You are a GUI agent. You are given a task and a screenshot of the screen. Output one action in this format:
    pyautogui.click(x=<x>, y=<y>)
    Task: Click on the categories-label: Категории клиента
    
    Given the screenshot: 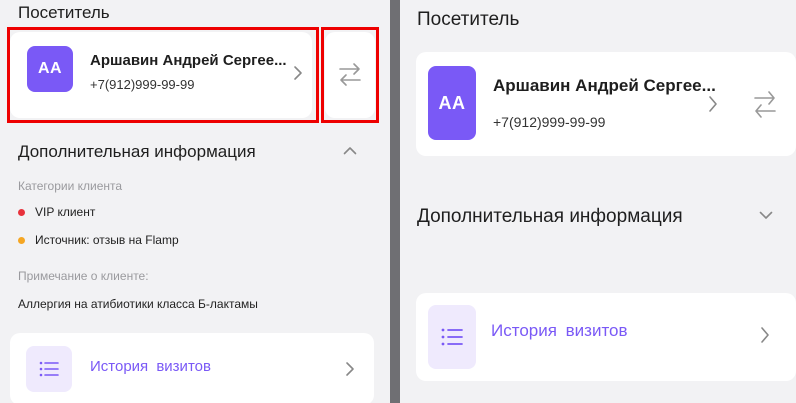 What is the action you would take?
    pyautogui.click(x=70, y=186)
    